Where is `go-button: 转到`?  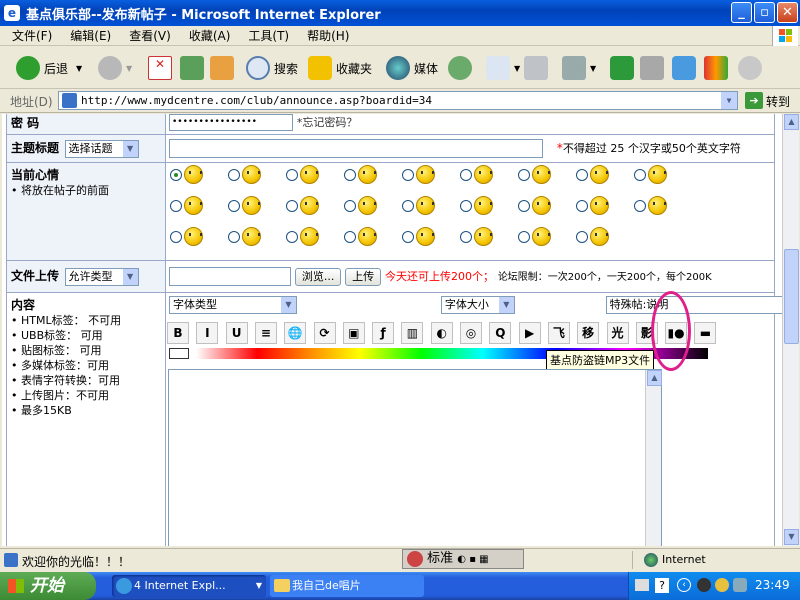
go-button: 转到 is located at coordinates (778, 101).